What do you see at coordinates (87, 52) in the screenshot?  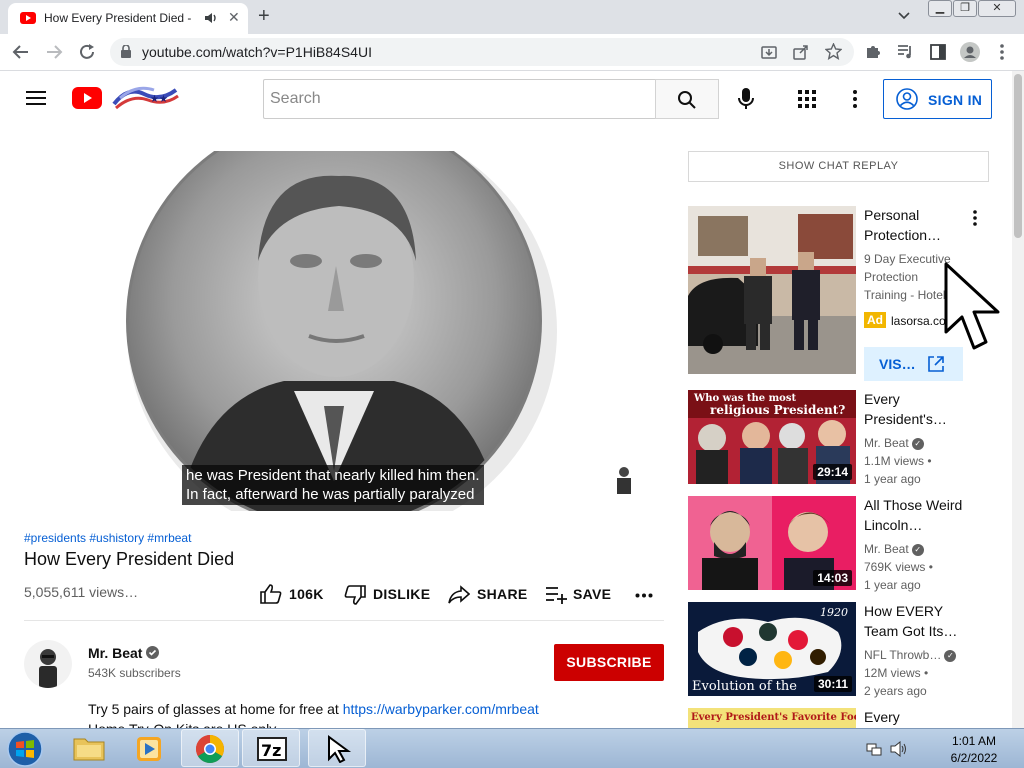 I see `reload-icon` at bounding box center [87, 52].